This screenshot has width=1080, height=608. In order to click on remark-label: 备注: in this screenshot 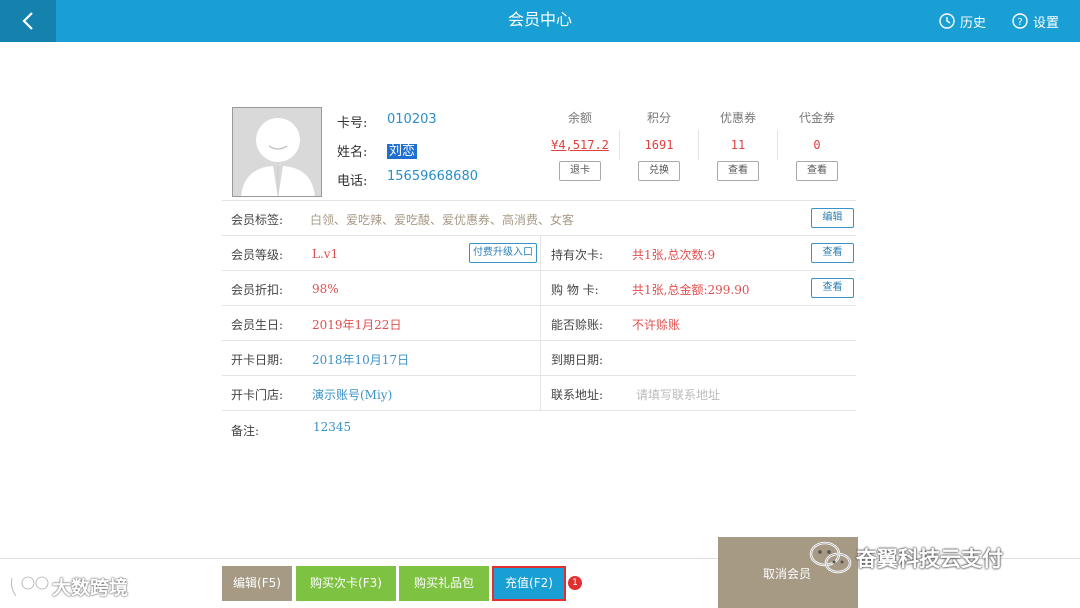, I will do `click(245, 431)`.